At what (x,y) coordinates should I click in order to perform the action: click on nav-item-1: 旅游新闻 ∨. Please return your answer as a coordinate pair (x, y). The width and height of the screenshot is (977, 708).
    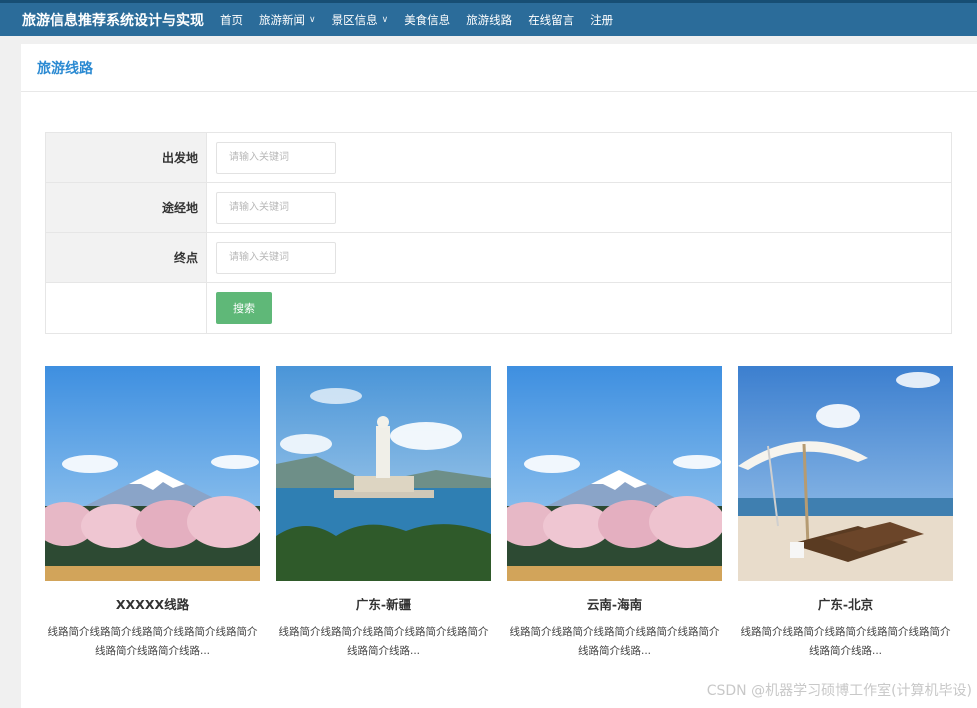
    Looking at the image, I should click on (287, 20).